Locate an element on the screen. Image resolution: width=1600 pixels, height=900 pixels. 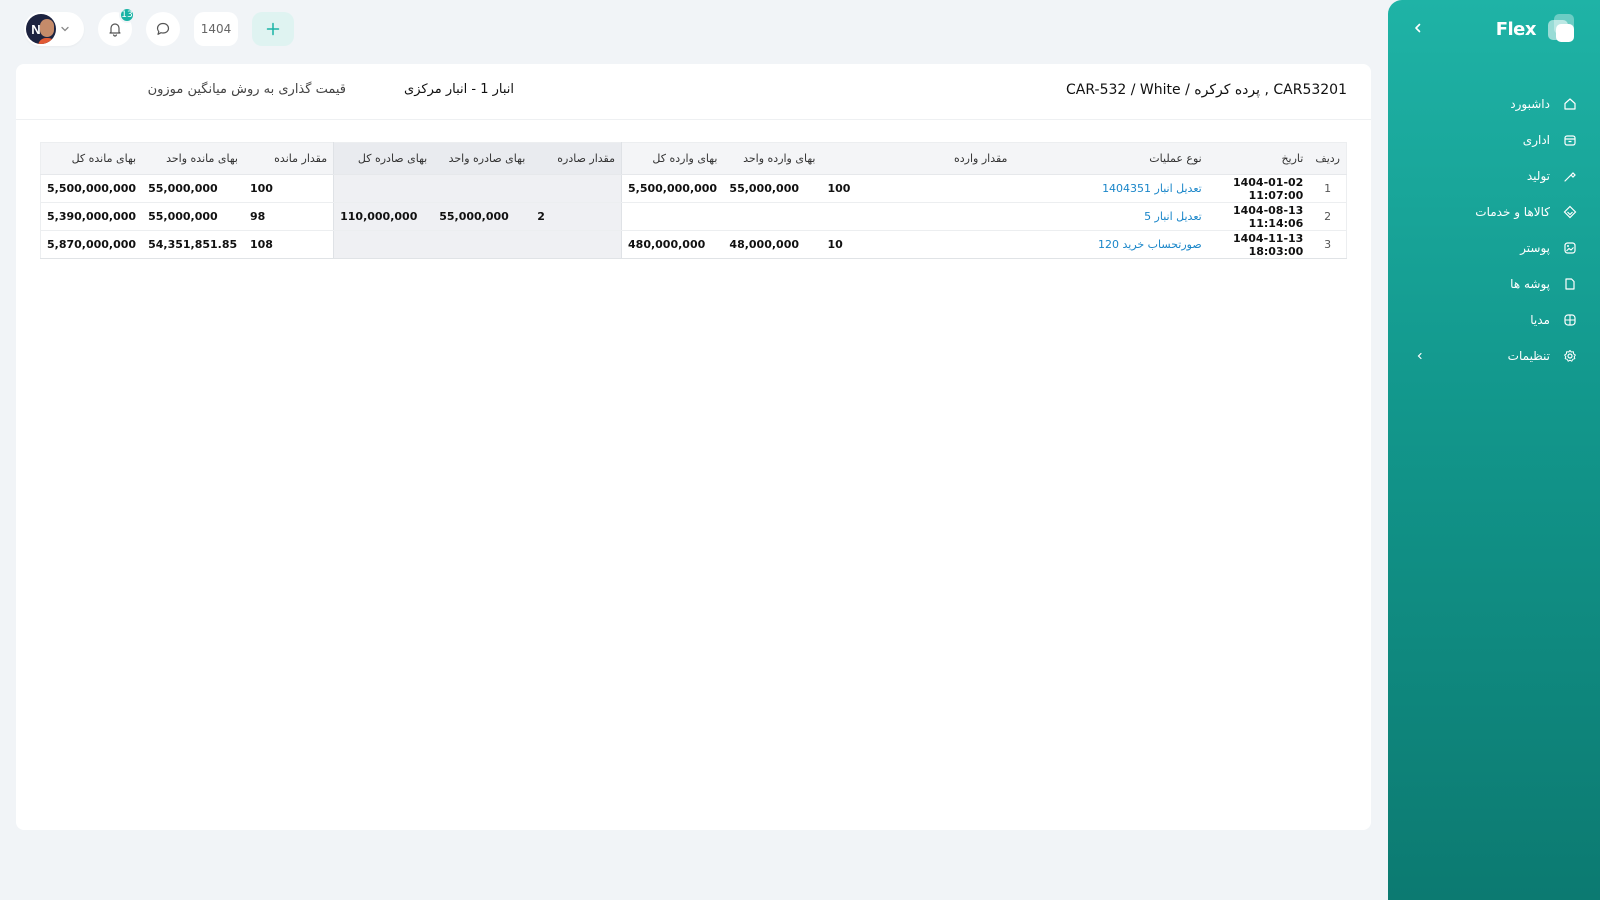
sidebar-item-label: تولید is located at coordinates (1538, 176).